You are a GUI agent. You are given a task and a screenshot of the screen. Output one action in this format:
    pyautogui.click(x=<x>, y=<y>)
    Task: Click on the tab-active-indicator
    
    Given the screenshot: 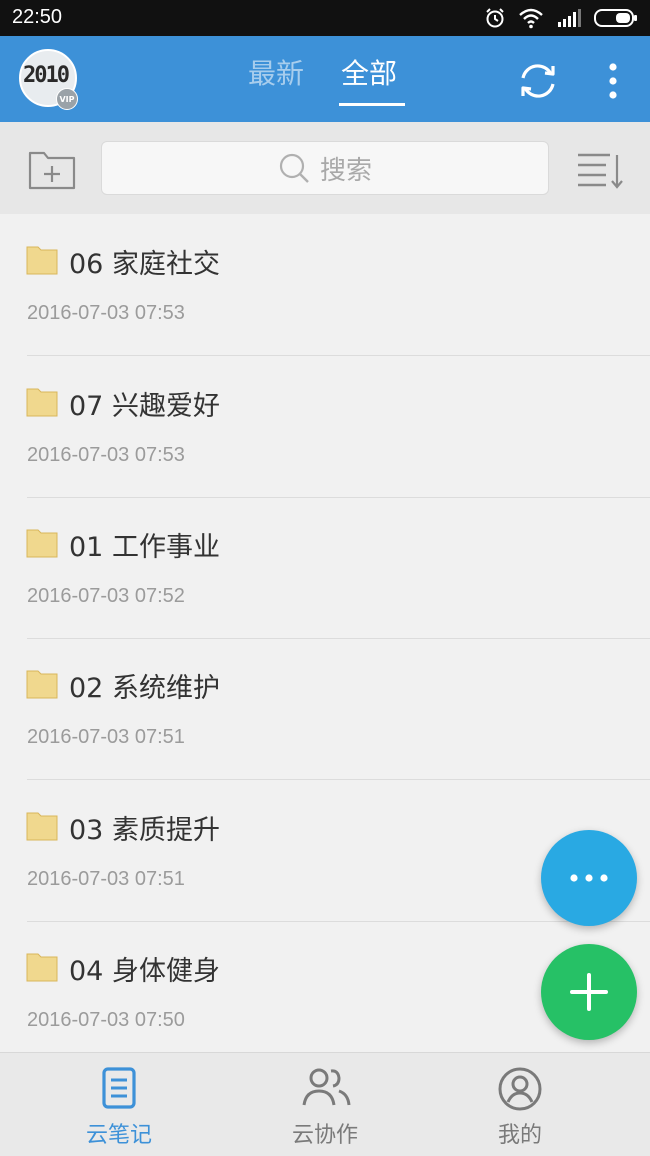 What is the action you would take?
    pyautogui.click(x=372, y=104)
    